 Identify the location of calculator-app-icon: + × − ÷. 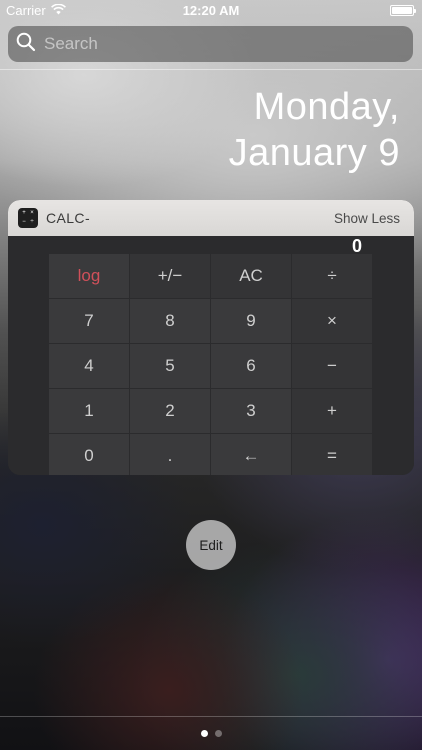
(28, 218).